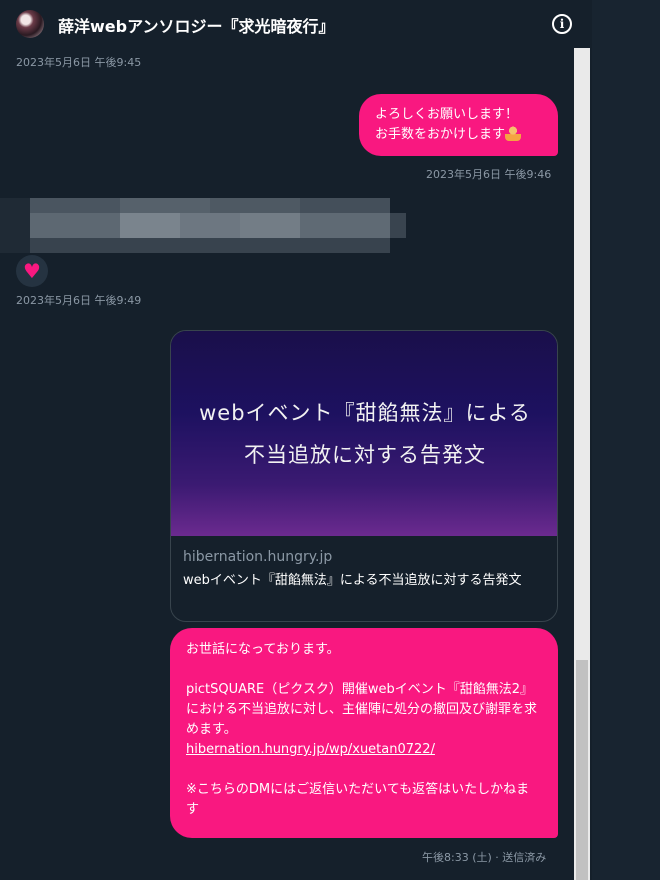 Image resolution: width=660 pixels, height=880 pixels. Describe the element at coordinates (365, 454) in the screenshot. I see `preview-image-text: 不当追放に対する告発文` at that location.